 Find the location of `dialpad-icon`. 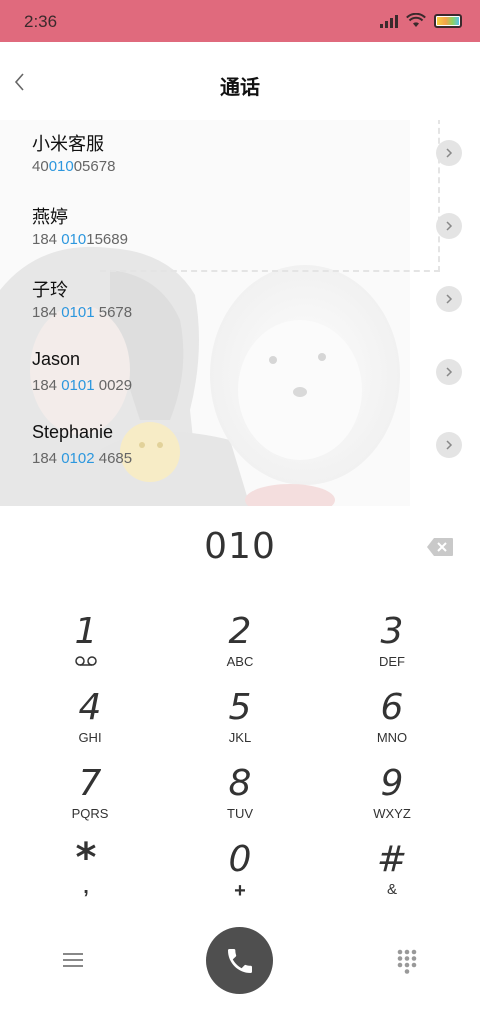

dialpad-icon is located at coordinates (407, 961).